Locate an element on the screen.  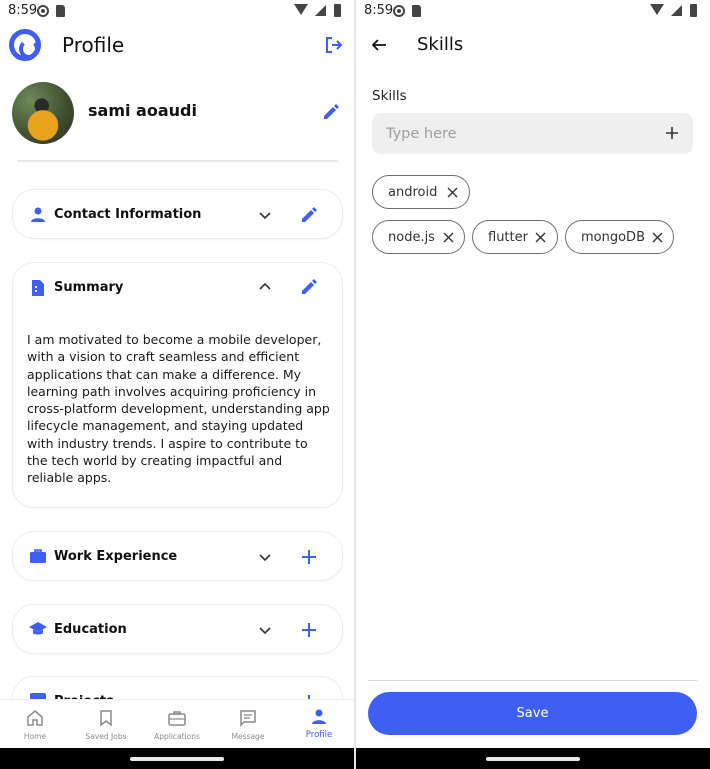
nav-home: Home is located at coordinates (35, 724).